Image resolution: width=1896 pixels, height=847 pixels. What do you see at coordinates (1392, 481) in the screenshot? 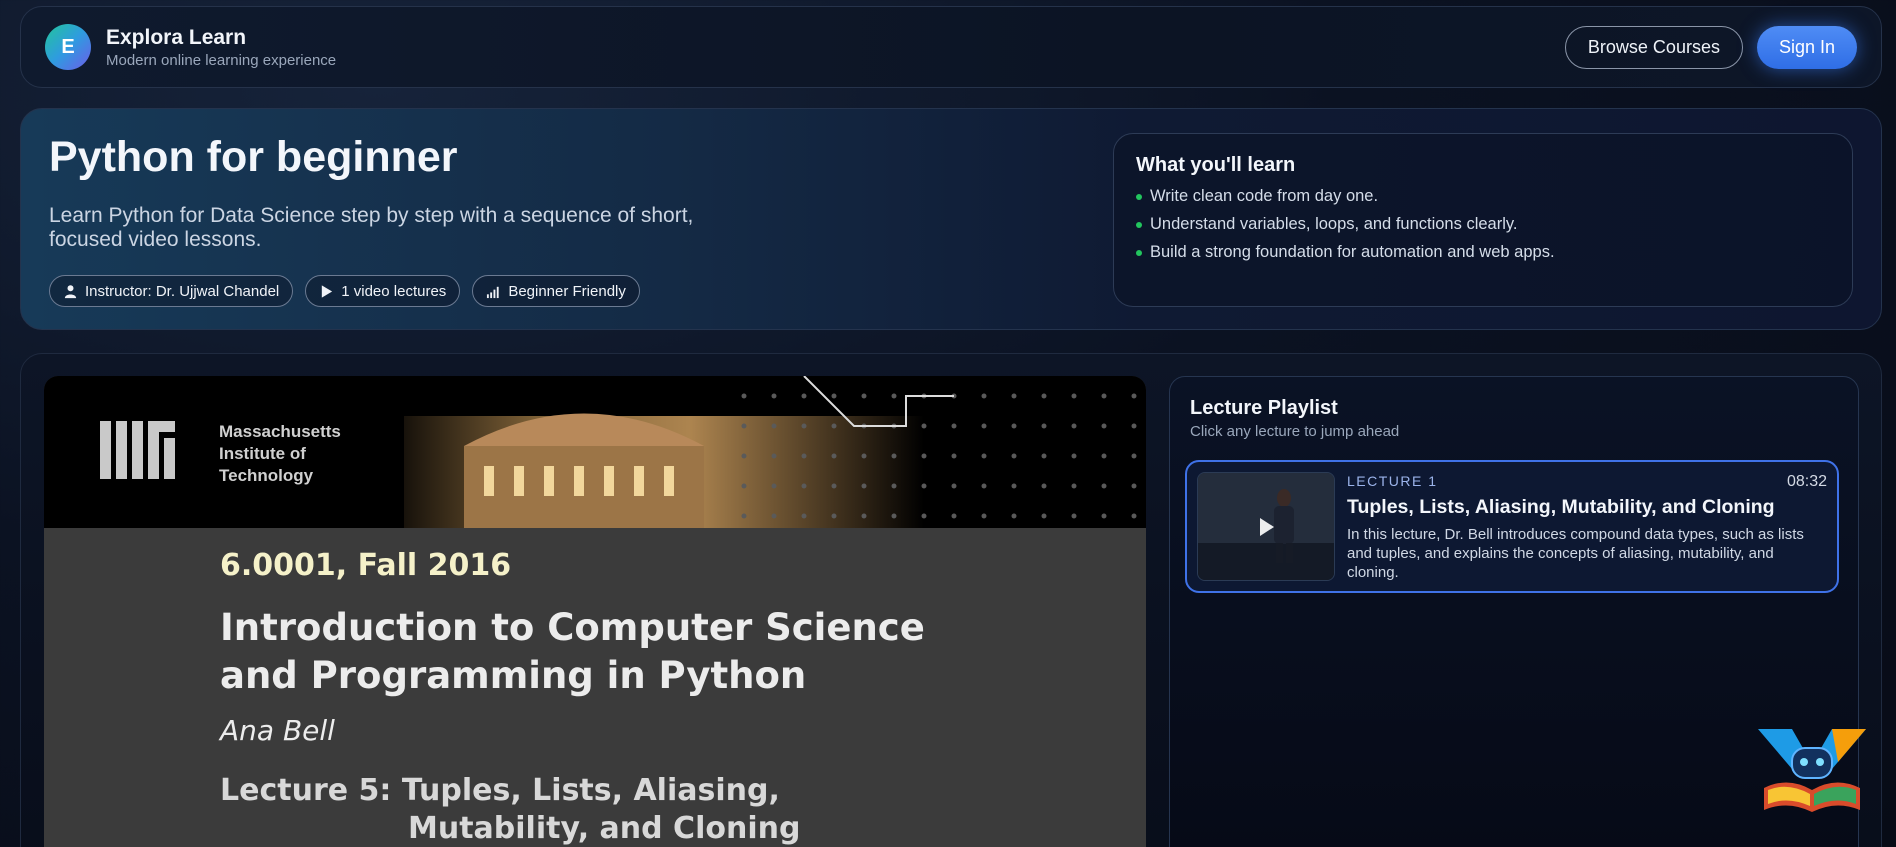
I see `lecture-number: LECTURE 1` at bounding box center [1392, 481].